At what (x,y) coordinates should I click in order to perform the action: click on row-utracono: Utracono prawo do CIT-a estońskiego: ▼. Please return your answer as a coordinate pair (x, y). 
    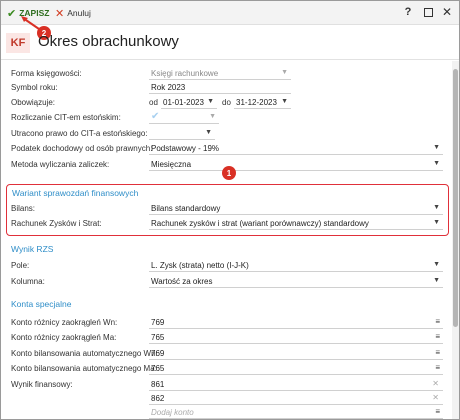
    Looking at the image, I should click on (226, 134).